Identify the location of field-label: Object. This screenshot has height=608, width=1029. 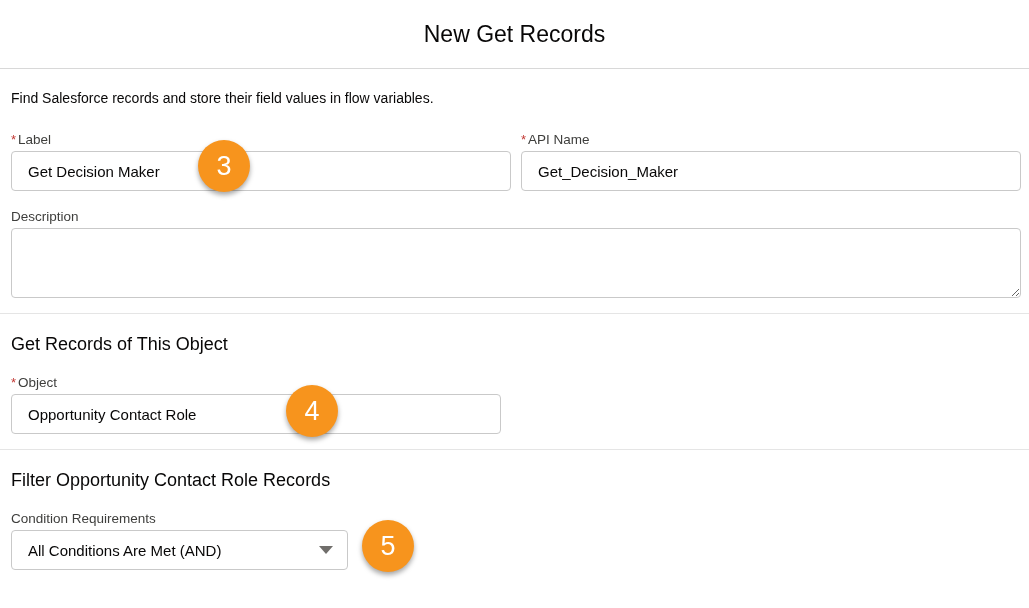
(38, 382).